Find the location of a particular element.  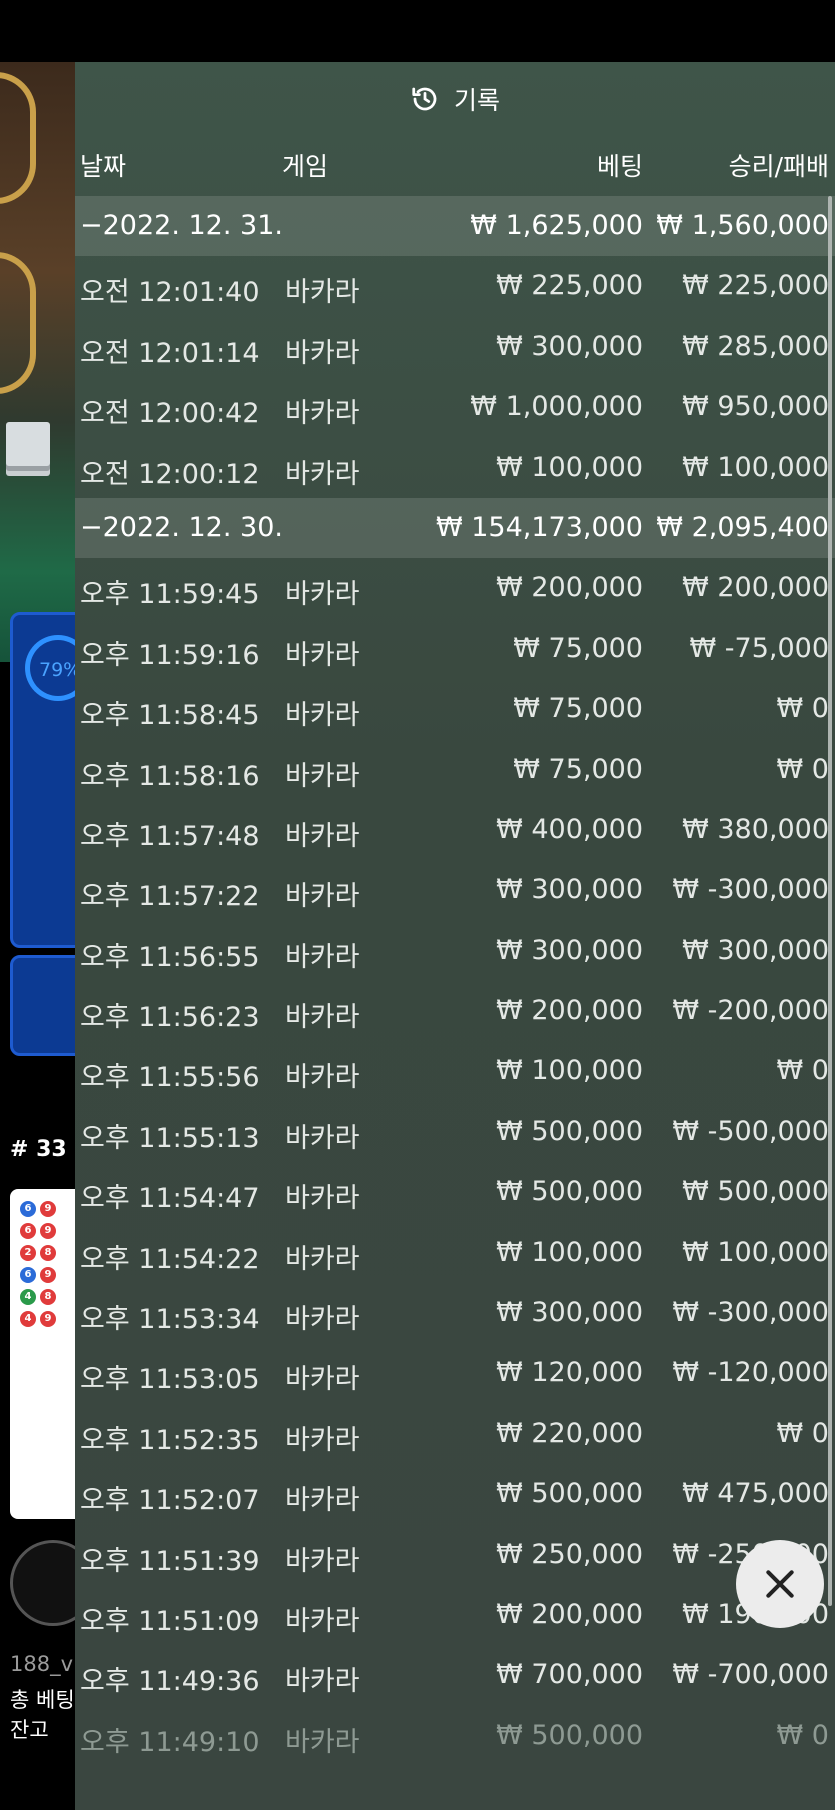

row-winloss: ₩ -120,000 is located at coordinates (750, 1373).